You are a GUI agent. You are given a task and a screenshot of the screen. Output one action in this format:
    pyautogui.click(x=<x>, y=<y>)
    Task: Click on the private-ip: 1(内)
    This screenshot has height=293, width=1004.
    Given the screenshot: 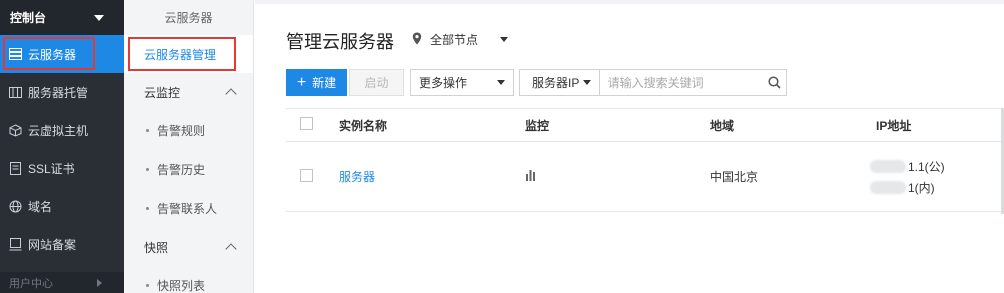 What is the action you would take?
    pyautogui.click(x=921, y=187)
    